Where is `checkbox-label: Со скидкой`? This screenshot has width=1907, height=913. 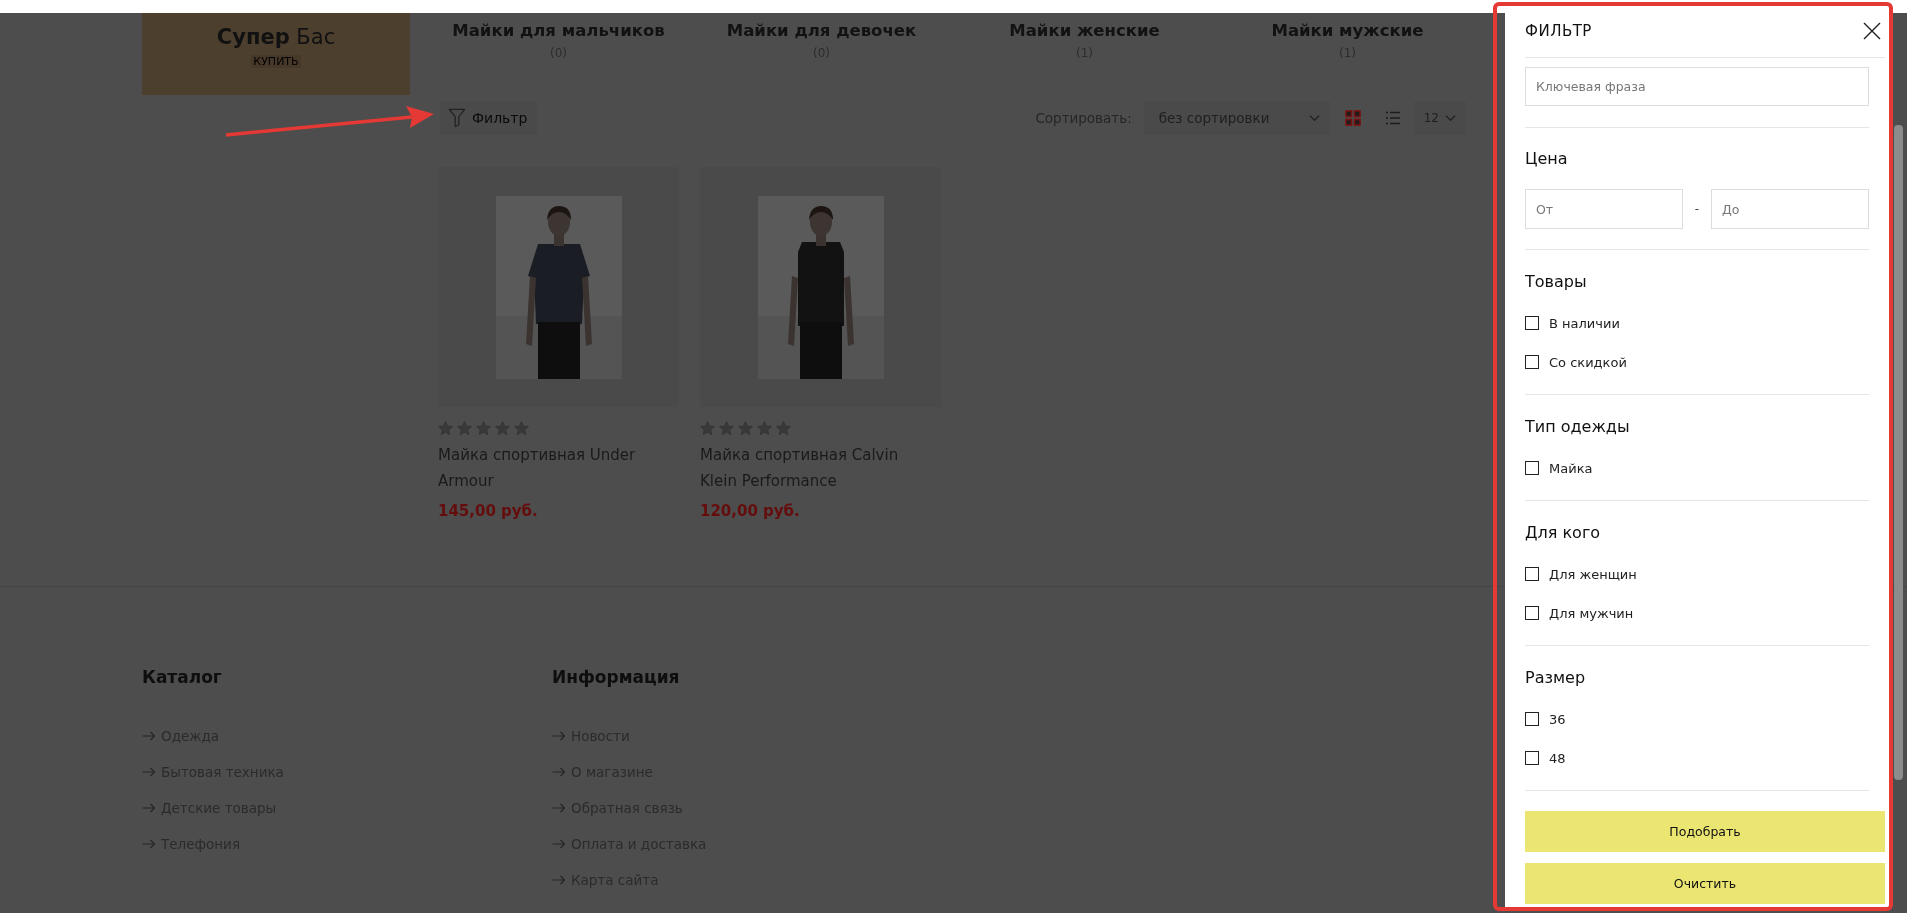 checkbox-label: Со скидкой is located at coordinates (1588, 362).